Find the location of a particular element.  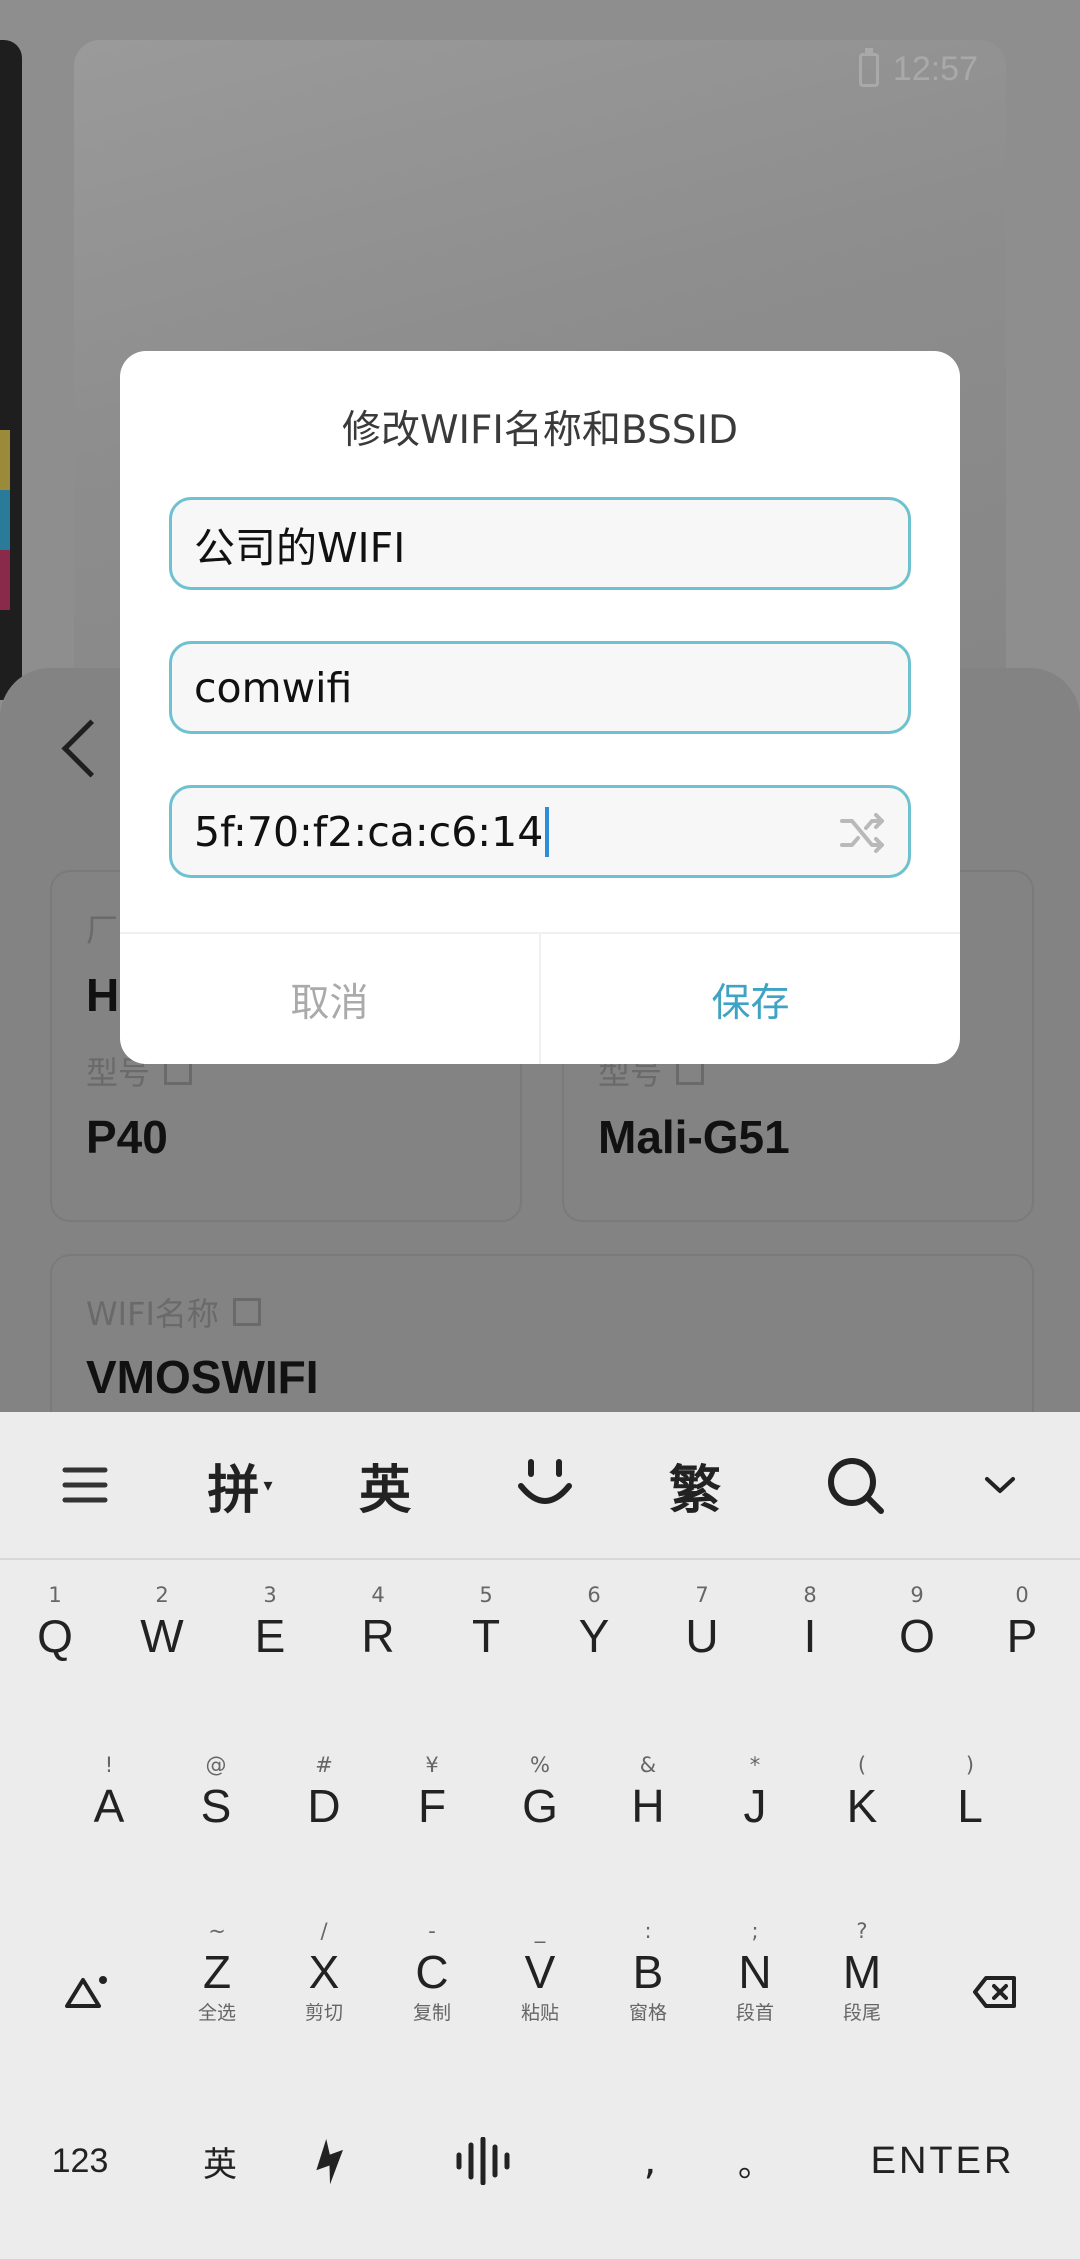

shift-icon is located at coordinates (85, 1992).